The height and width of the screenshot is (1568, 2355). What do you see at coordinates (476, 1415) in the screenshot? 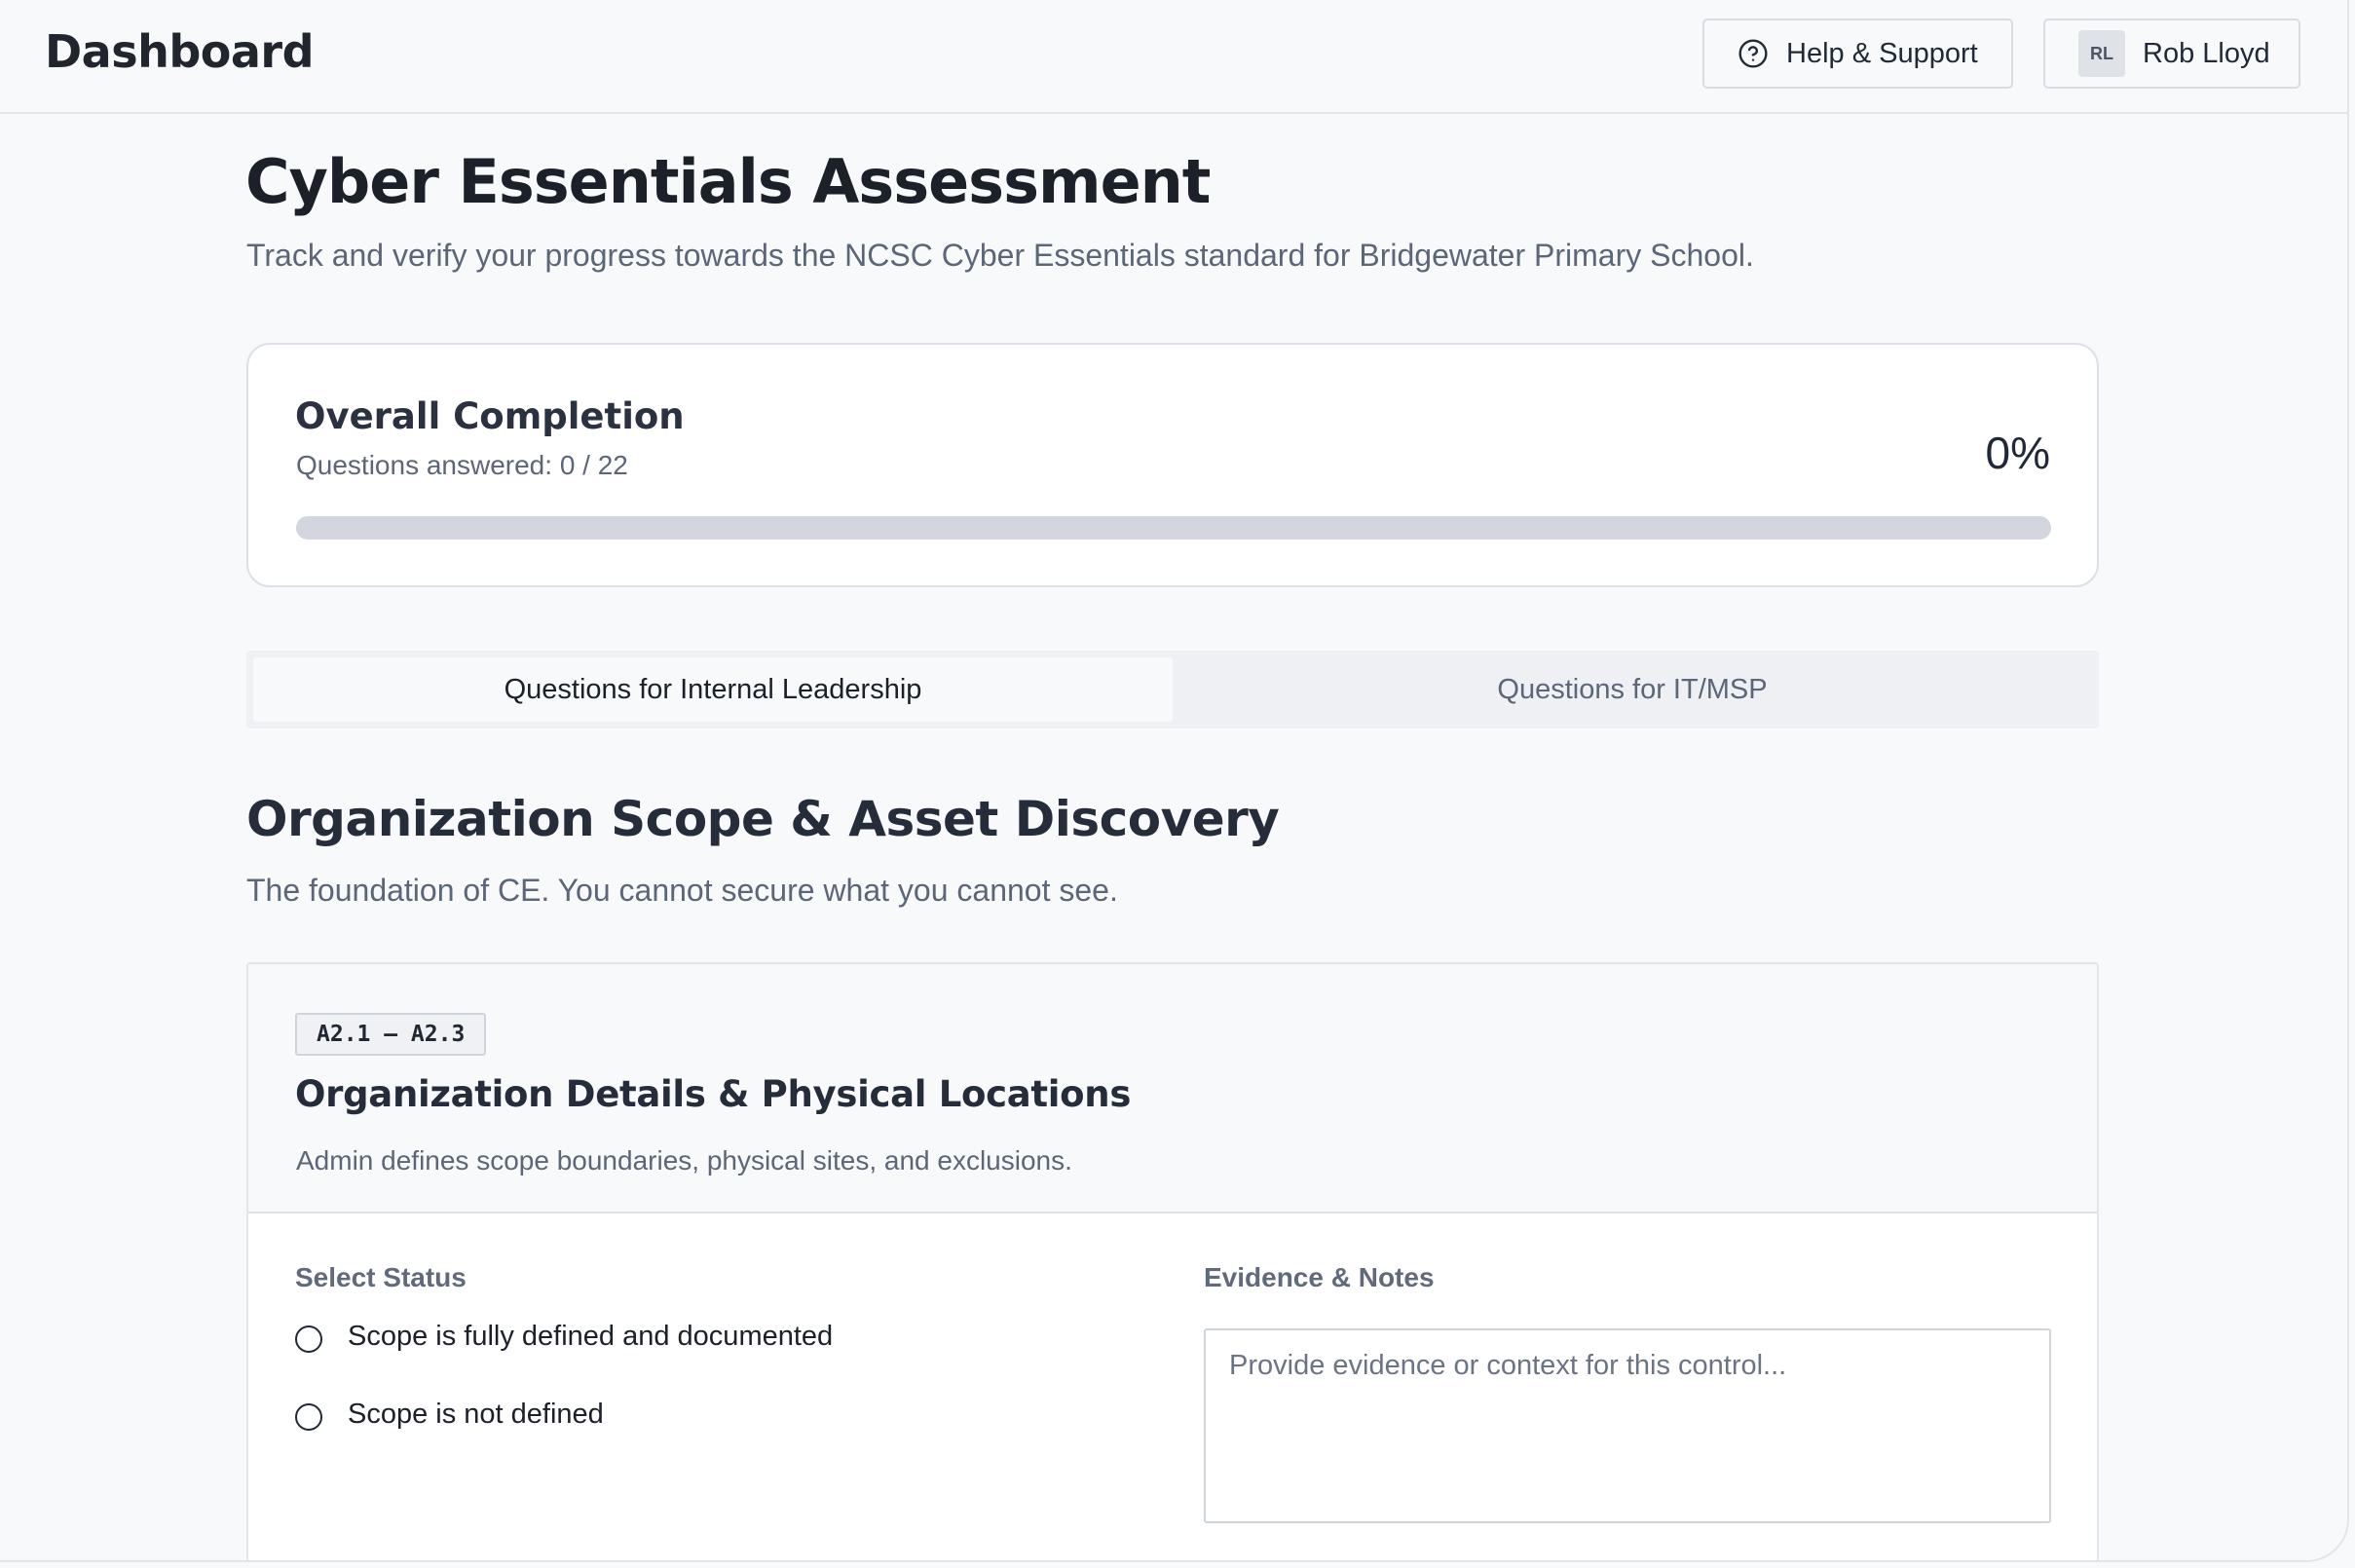
I see `status-option-label: Scope is not defined` at bounding box center [476, 1415].